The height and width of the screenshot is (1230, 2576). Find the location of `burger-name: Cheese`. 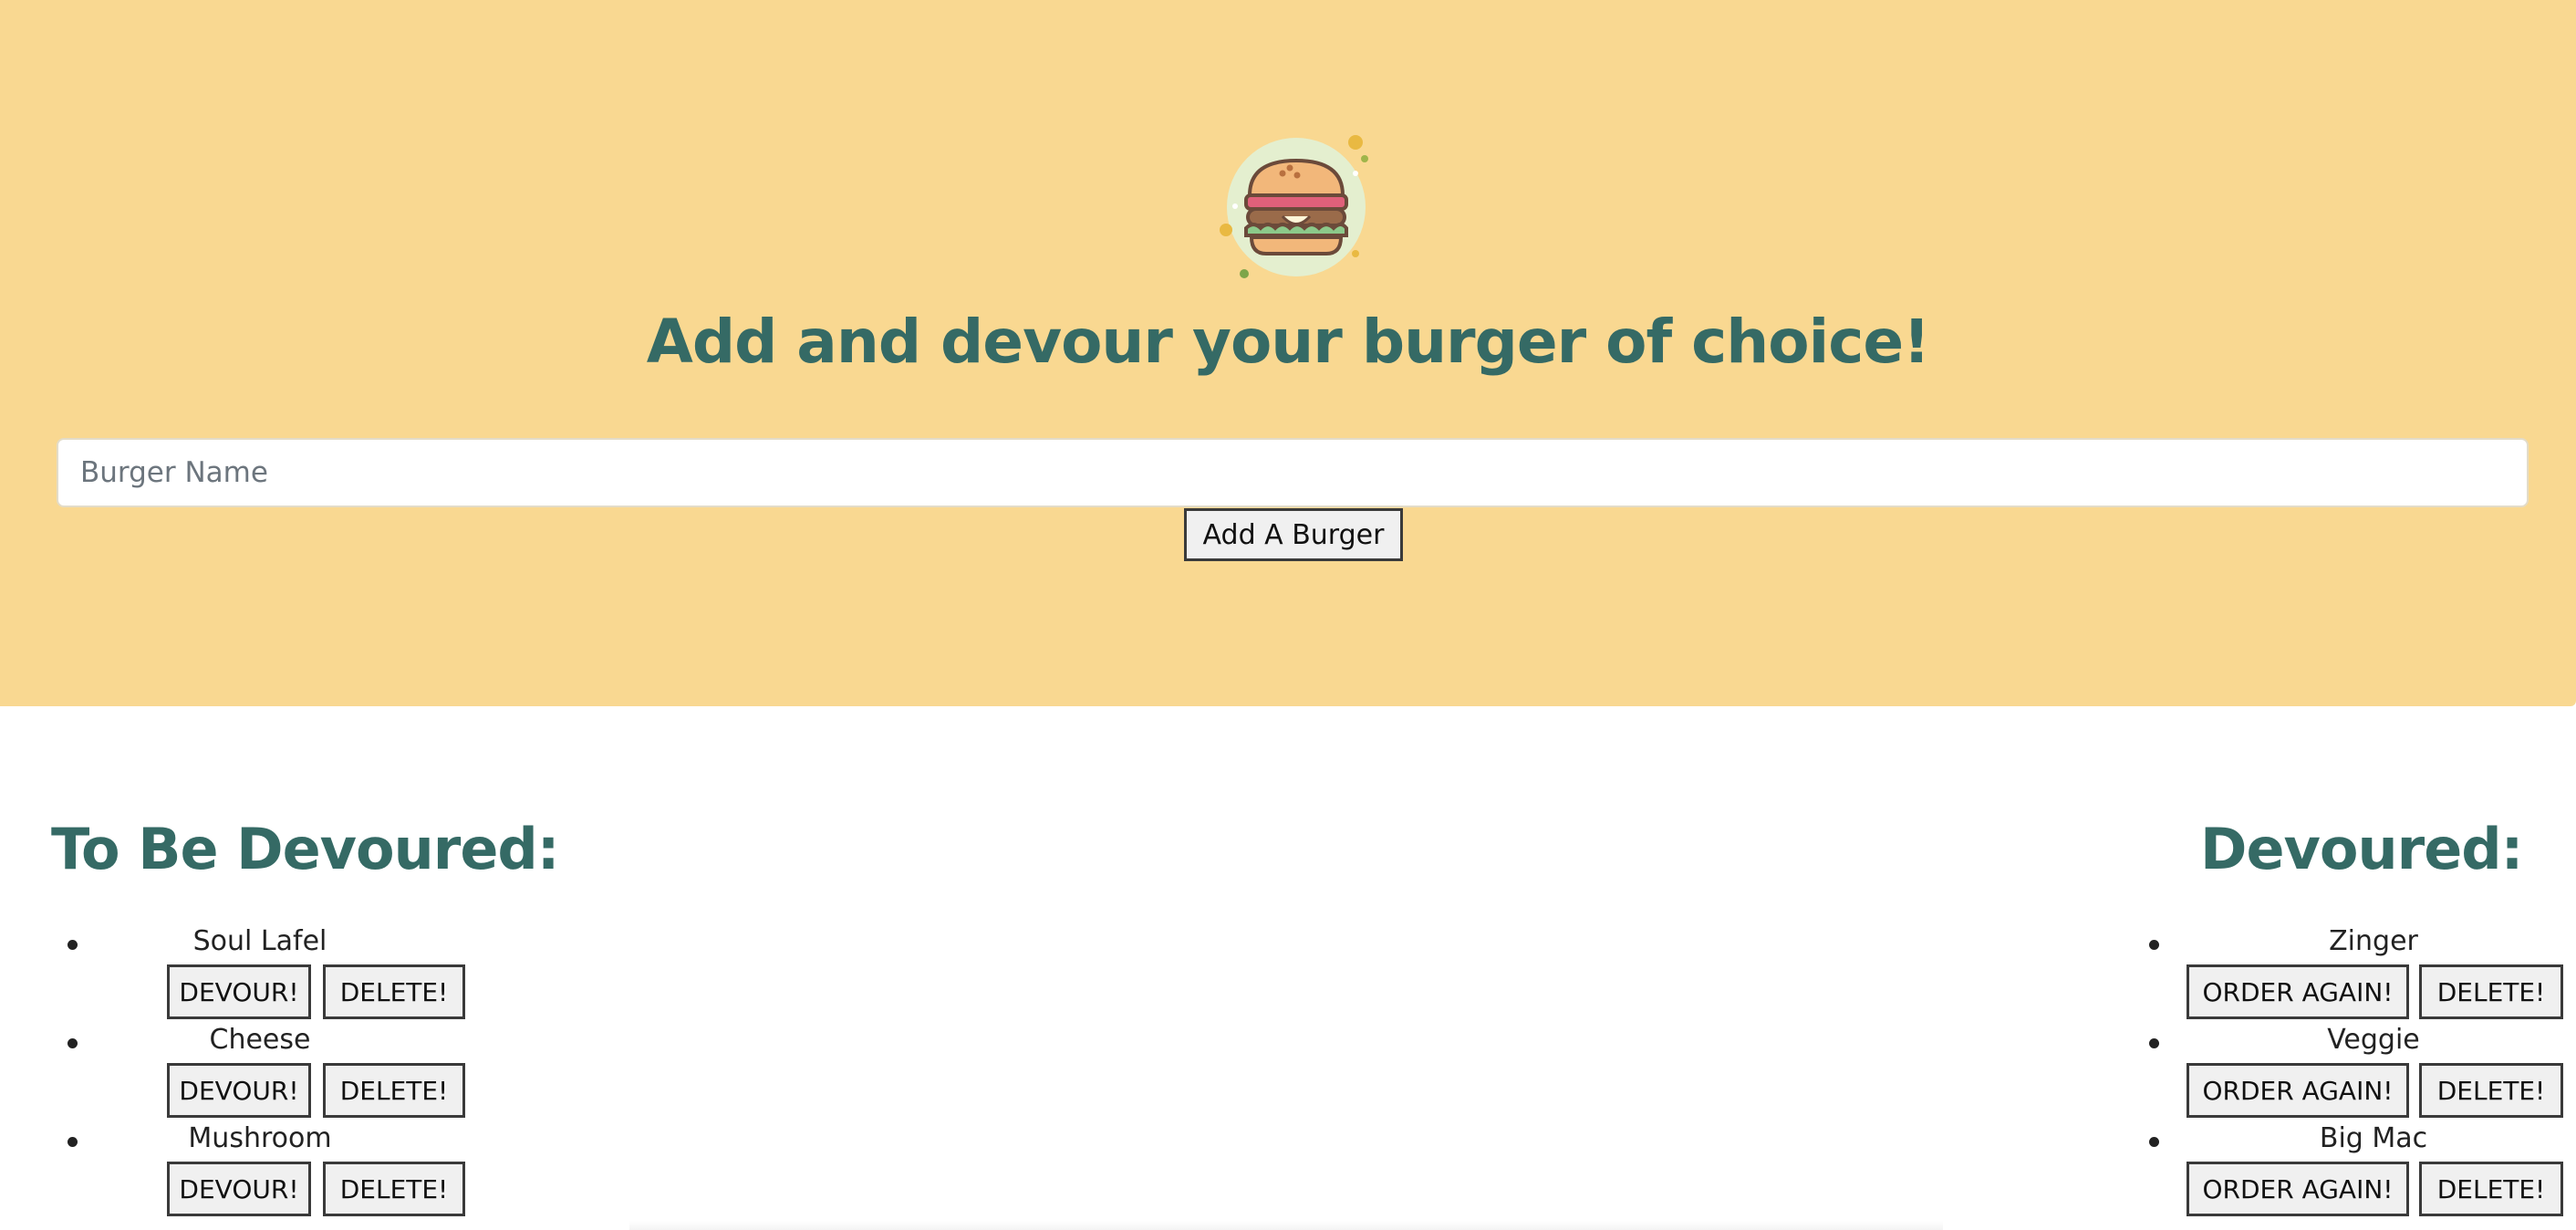

burger-name: Cheese is located at coordinates (260, 1040).